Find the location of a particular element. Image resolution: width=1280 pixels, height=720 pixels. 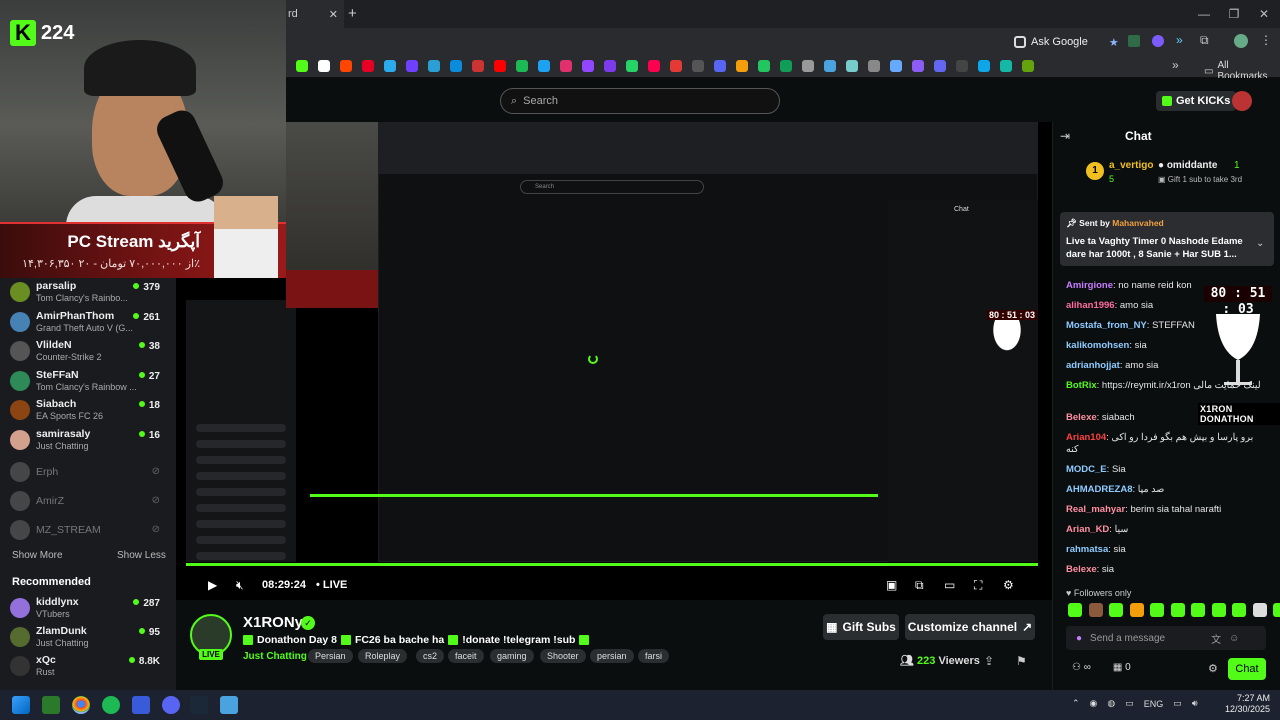

ask-google-button: Ask Google ★ is located at coordinates (1066, 42).